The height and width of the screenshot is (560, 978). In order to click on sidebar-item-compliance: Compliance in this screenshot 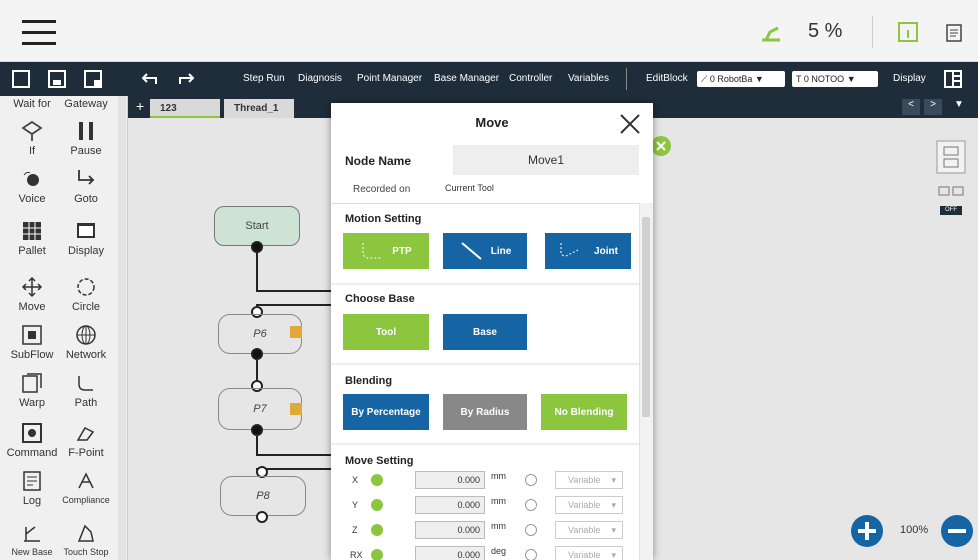, I will do `click(86, 487)`.